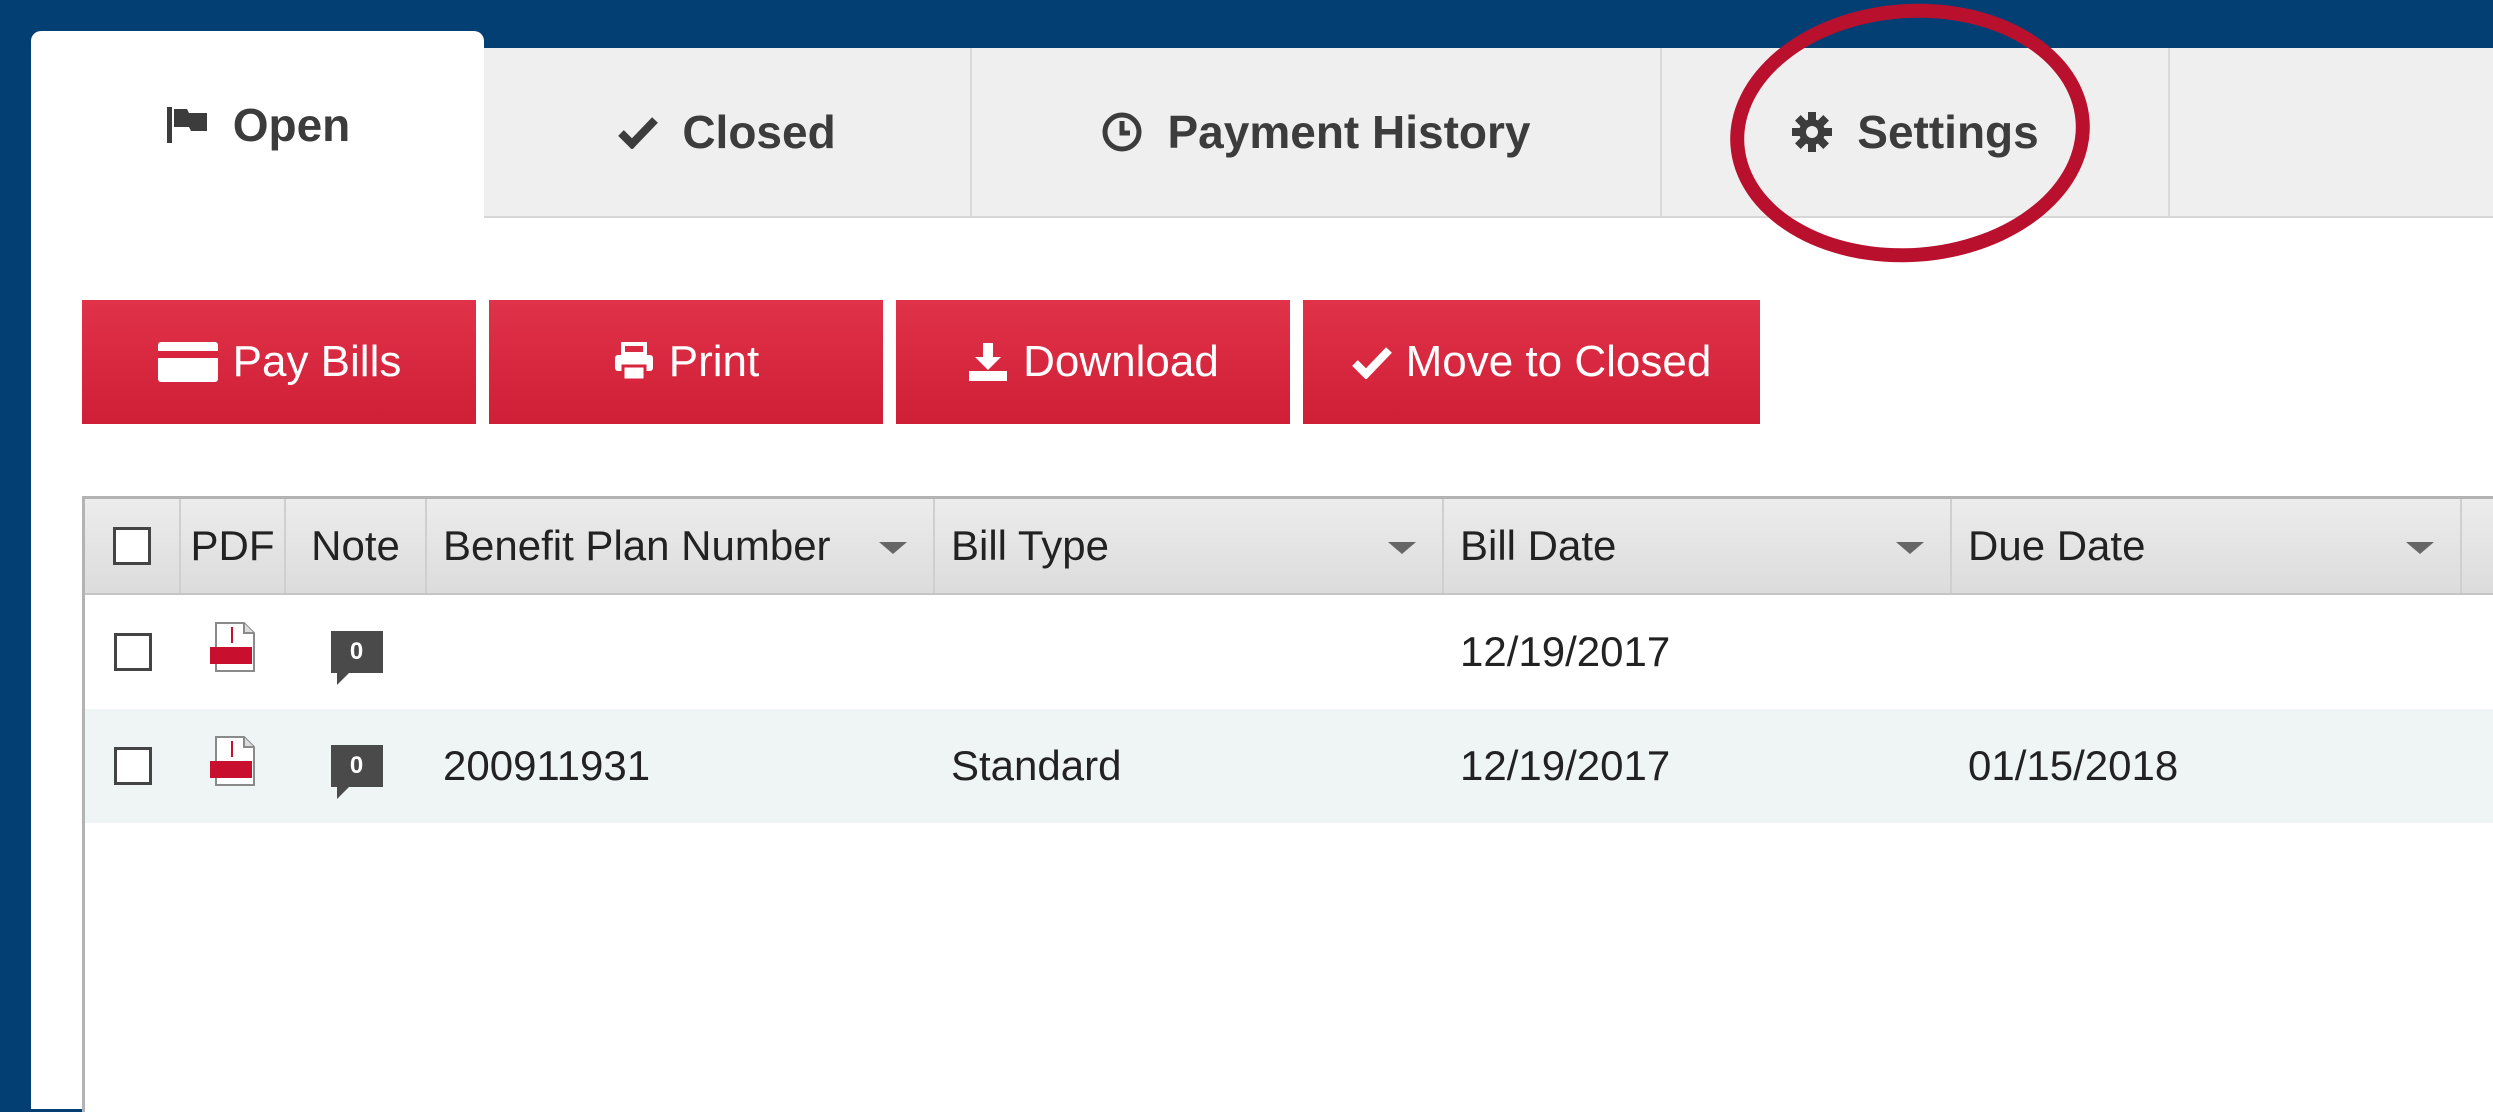 This screenshot has height=1112, width=2493. What do you see at coordinates (2207, 546) in the screenshot?
I see `column-header-due-date: Due Date` at bounding box center [2207, 546].